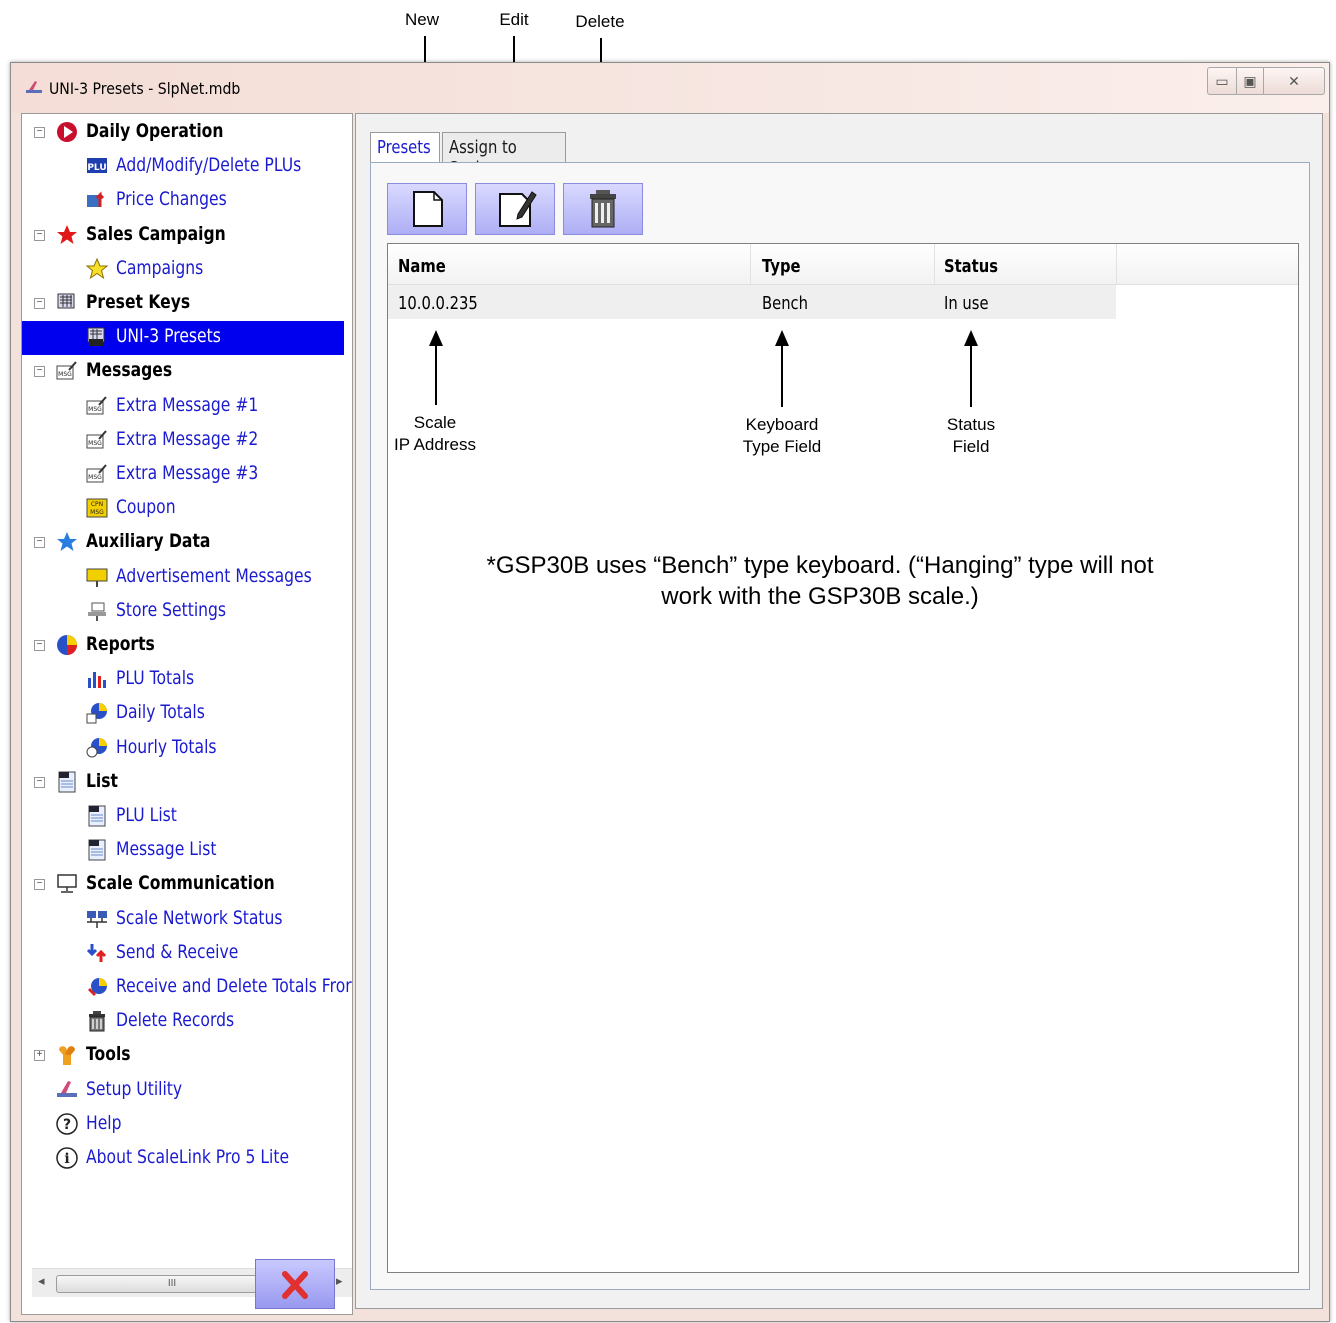  What do you see at coordinates (97, 1021) in the screenshot?
I see `trash-icon` at bounding box center [97, 1021].